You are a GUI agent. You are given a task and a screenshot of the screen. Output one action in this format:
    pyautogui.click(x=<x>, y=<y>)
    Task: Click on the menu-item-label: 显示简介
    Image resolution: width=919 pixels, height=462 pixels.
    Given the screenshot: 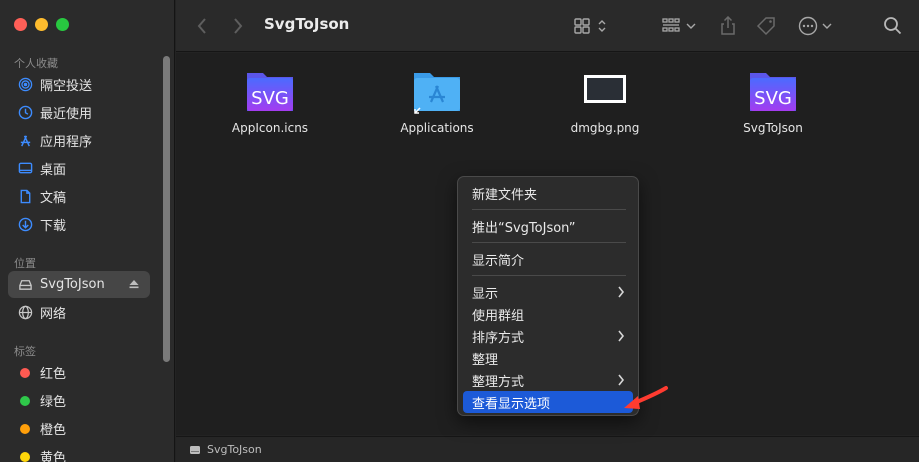 What is the action you would take?
    pyautogui.click(x=498, y=261)
    